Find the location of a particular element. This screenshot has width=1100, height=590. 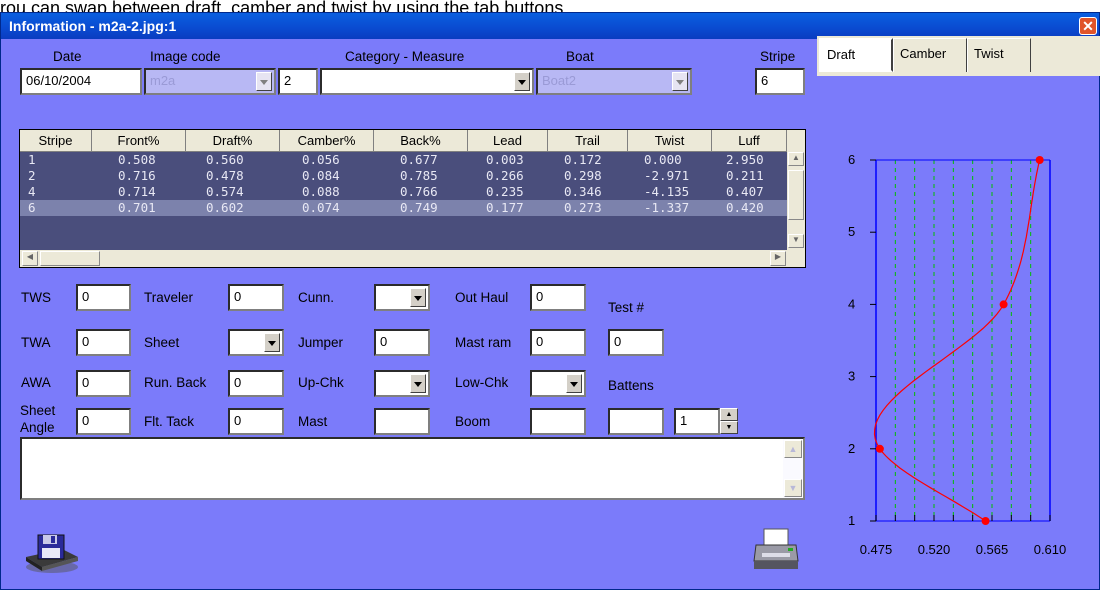

notes-memo: ▲ ▼ is located at coordinates (412, 468).